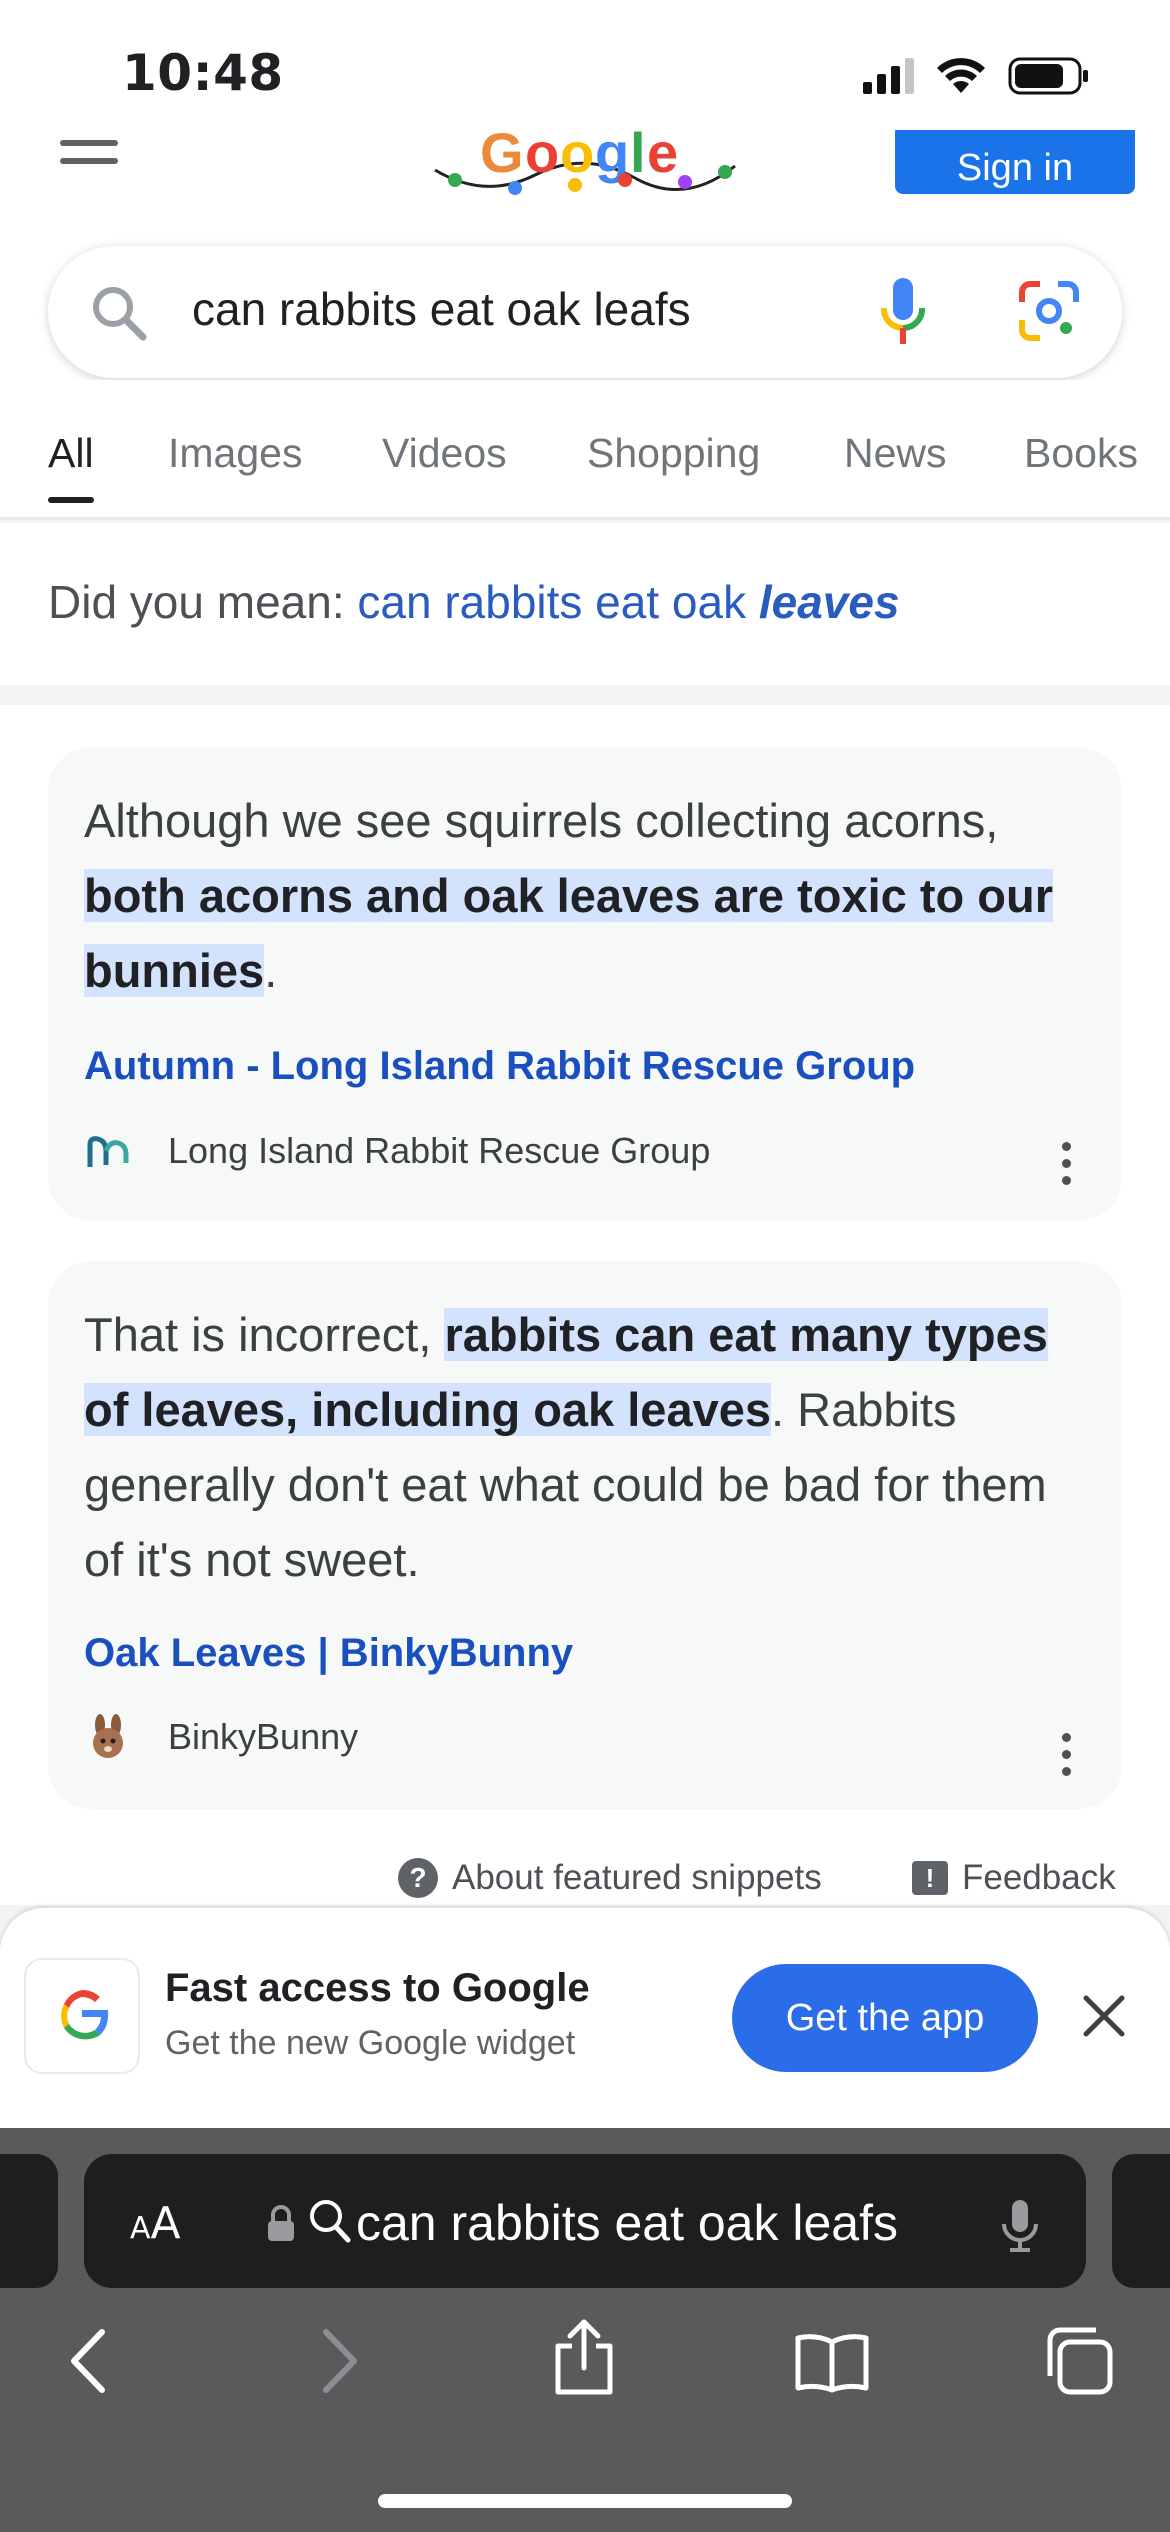  I want to click on status-icons, so click(976, 76).